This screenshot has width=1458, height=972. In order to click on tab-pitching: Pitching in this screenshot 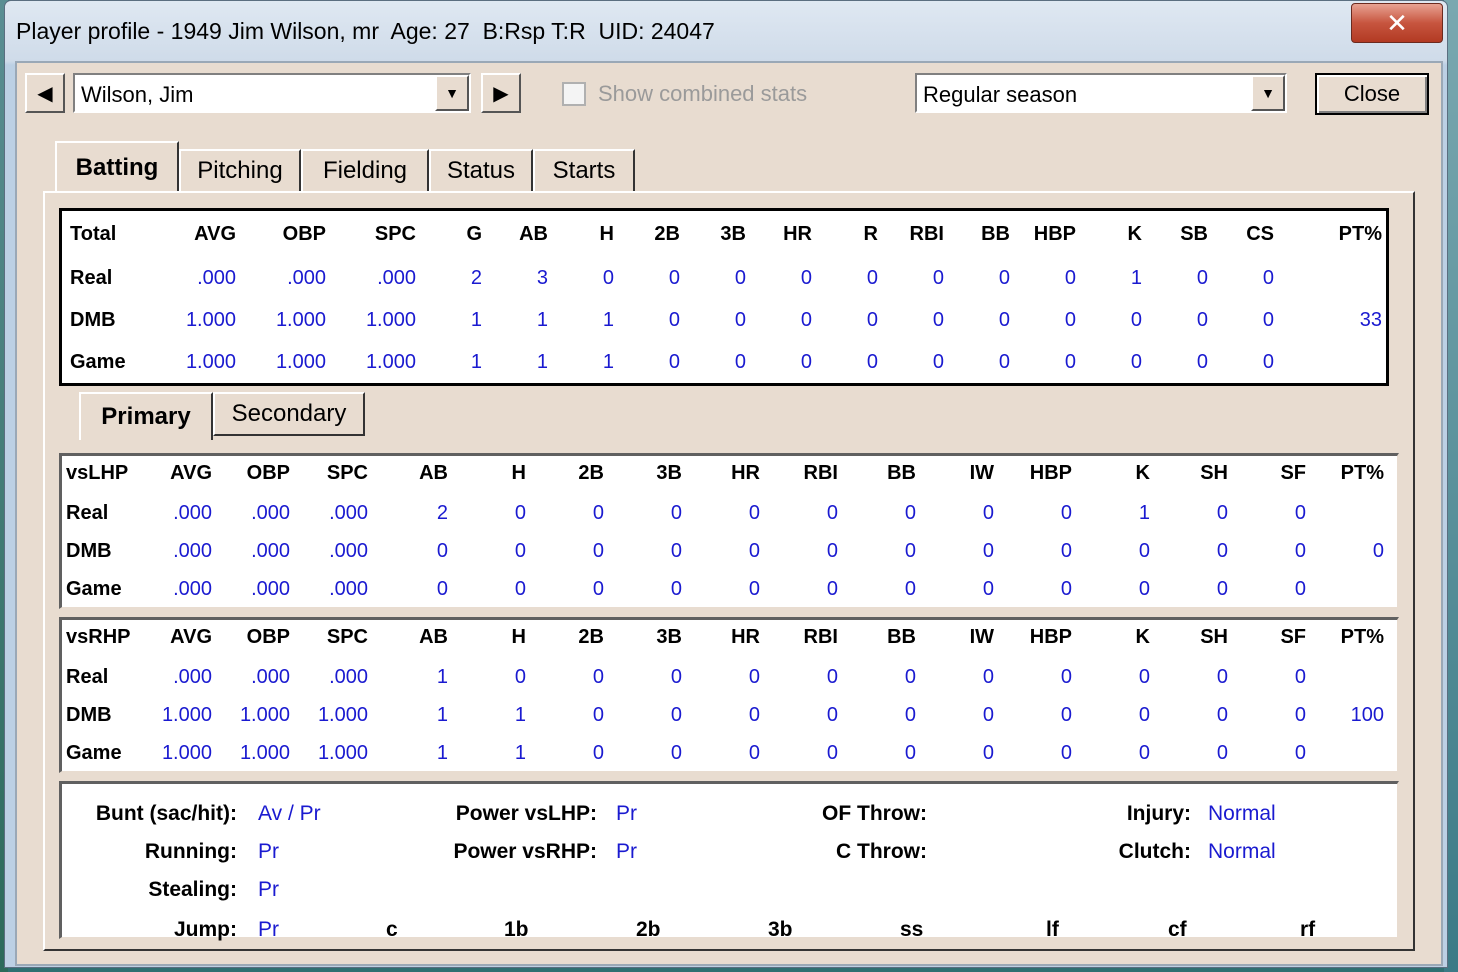, I will do `click(240, 170)`.